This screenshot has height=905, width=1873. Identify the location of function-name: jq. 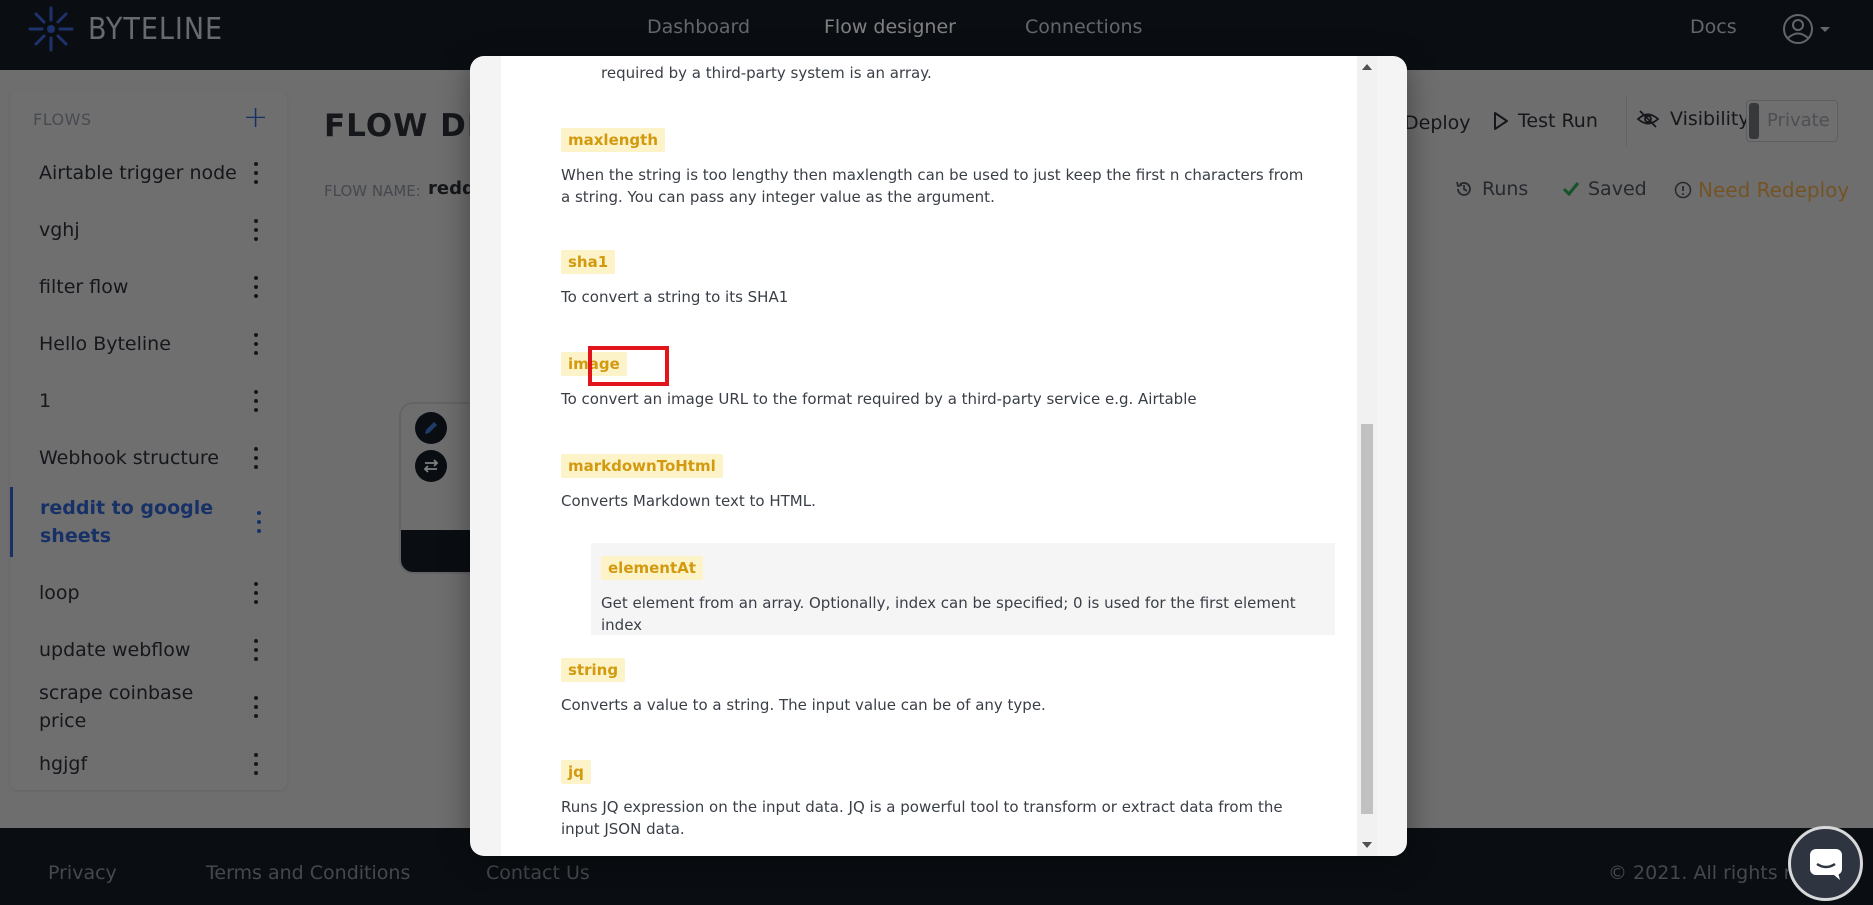
(576, 772).